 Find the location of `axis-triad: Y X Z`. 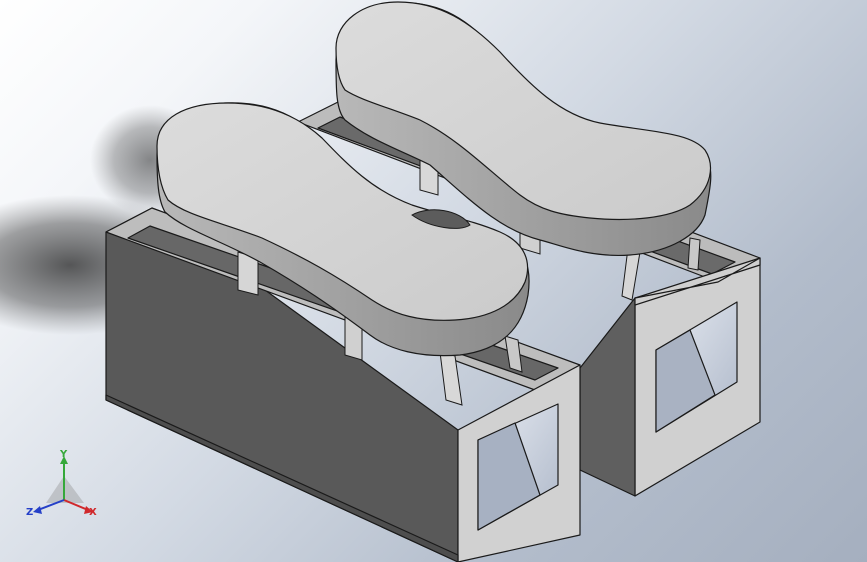

axis-triad: Y X Z is located at coordinates (61, 483).